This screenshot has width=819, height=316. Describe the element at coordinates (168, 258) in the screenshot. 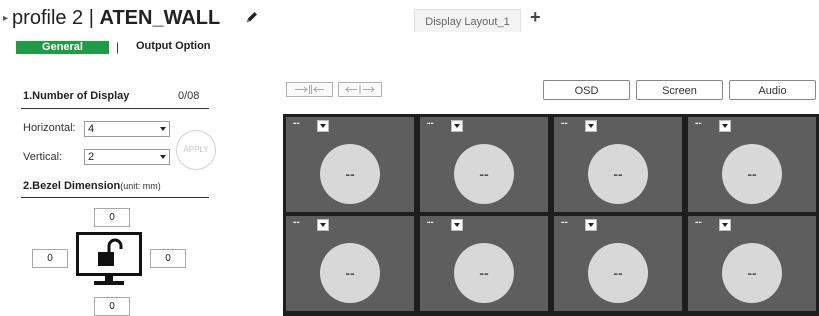

I see `bezel-right-input: 0` at that location.